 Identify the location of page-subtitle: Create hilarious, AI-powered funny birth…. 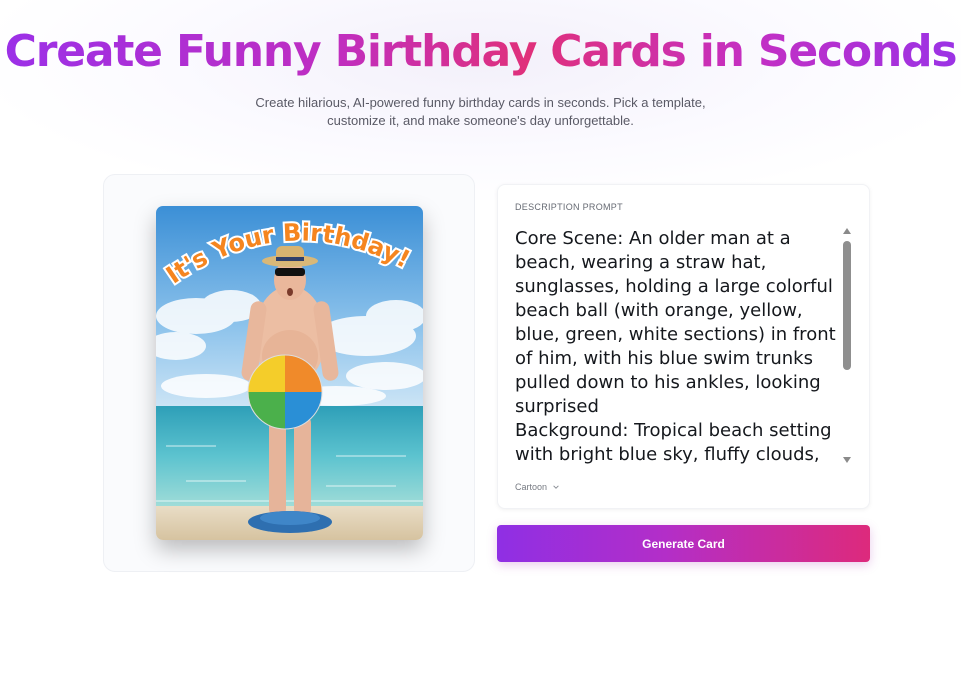
(480, 111).